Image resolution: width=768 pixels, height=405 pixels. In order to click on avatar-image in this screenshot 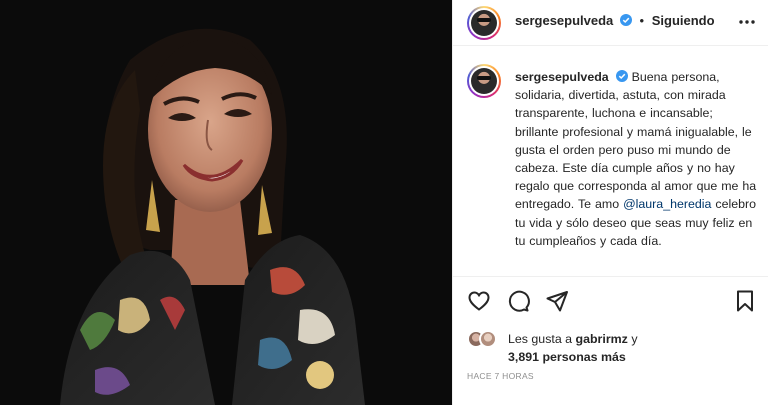, I will do `click(484, 23)`.